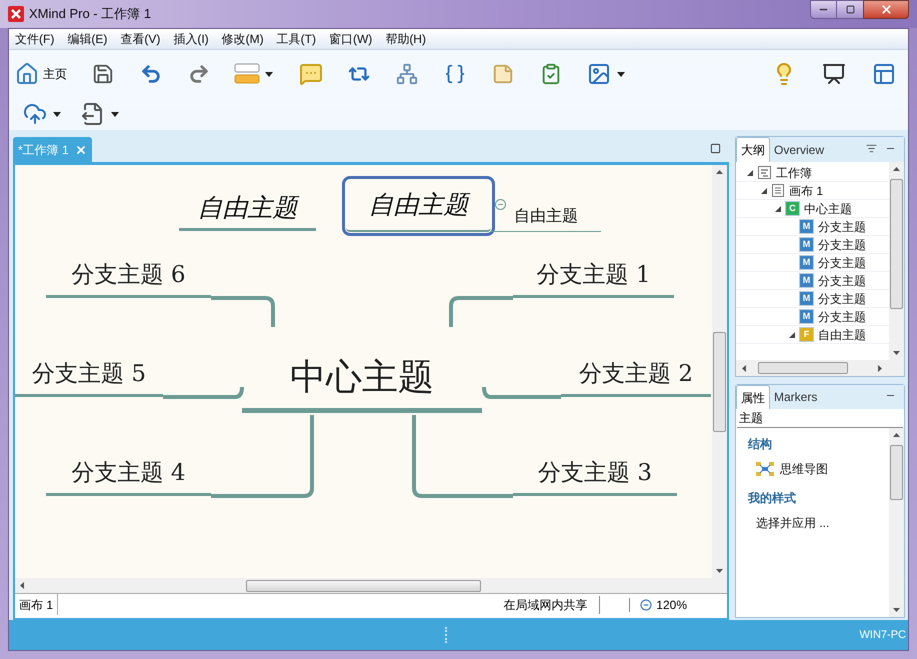 The width and height of the screenshot is (917, 659). What do you see at coordinates (823, 9) in the screenshot?
I see `minimize-button` at bounding box center [823, 9].